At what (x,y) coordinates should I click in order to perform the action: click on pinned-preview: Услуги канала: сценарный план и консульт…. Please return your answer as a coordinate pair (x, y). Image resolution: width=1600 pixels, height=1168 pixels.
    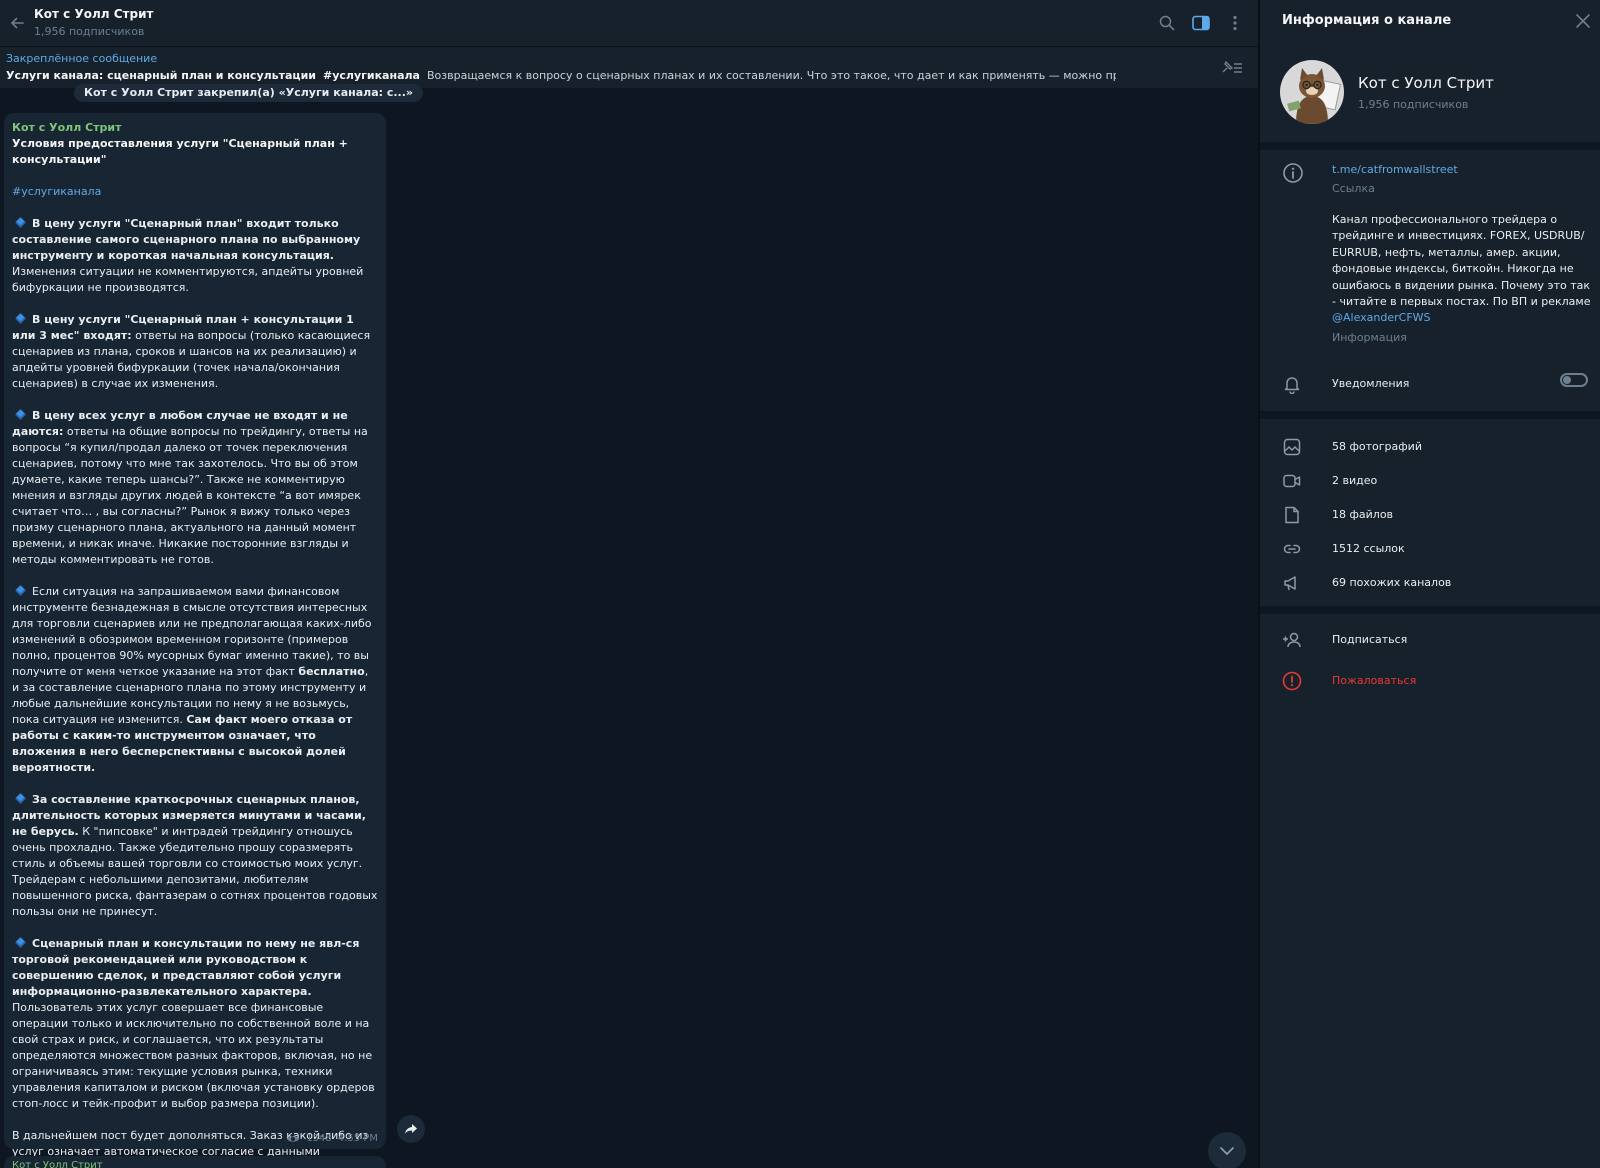
    Looking at the image, I should click on (561, 76).